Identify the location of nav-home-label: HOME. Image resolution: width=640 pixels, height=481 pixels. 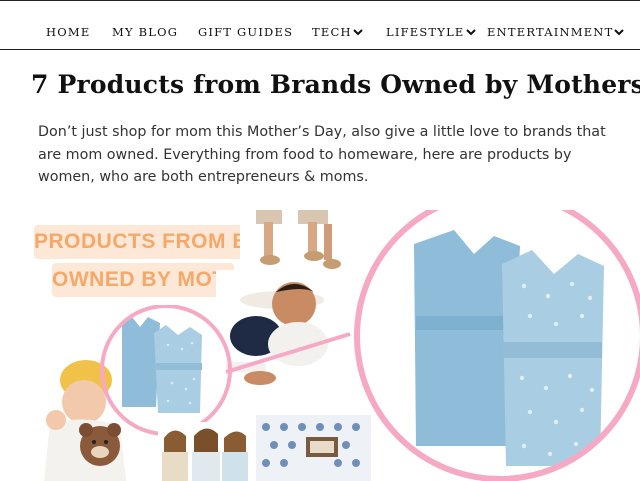
(68, 32).